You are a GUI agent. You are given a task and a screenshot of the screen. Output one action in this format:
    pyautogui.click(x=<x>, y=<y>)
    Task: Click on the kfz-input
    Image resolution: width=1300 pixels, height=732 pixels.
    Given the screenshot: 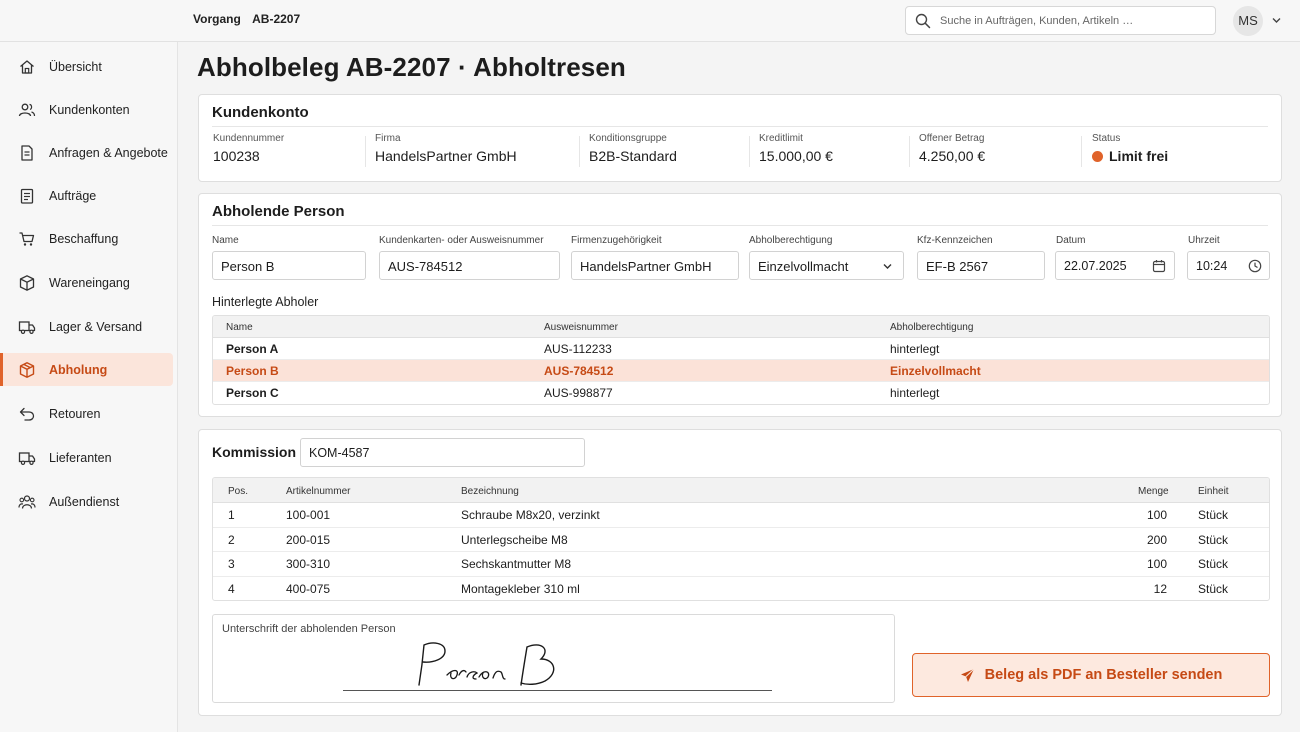 What is the action you would take?
    pyautogui.click(x=981, y=266)
    